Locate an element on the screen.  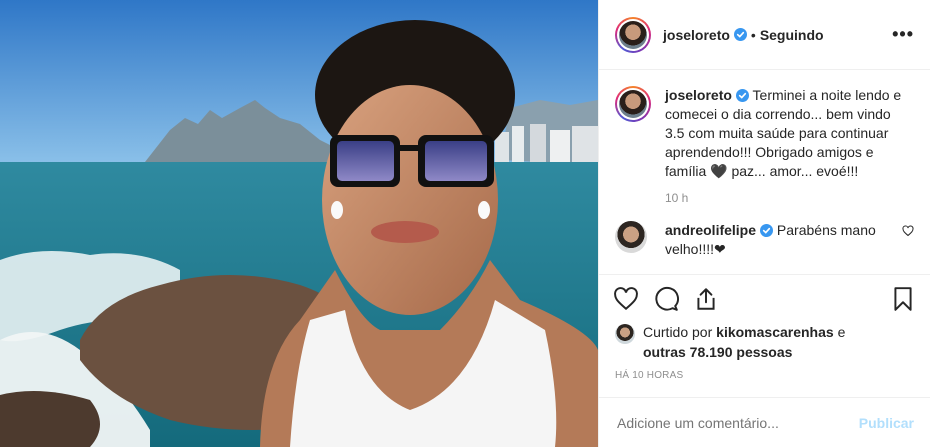
heart-icon is located at coordinates (626, 299).